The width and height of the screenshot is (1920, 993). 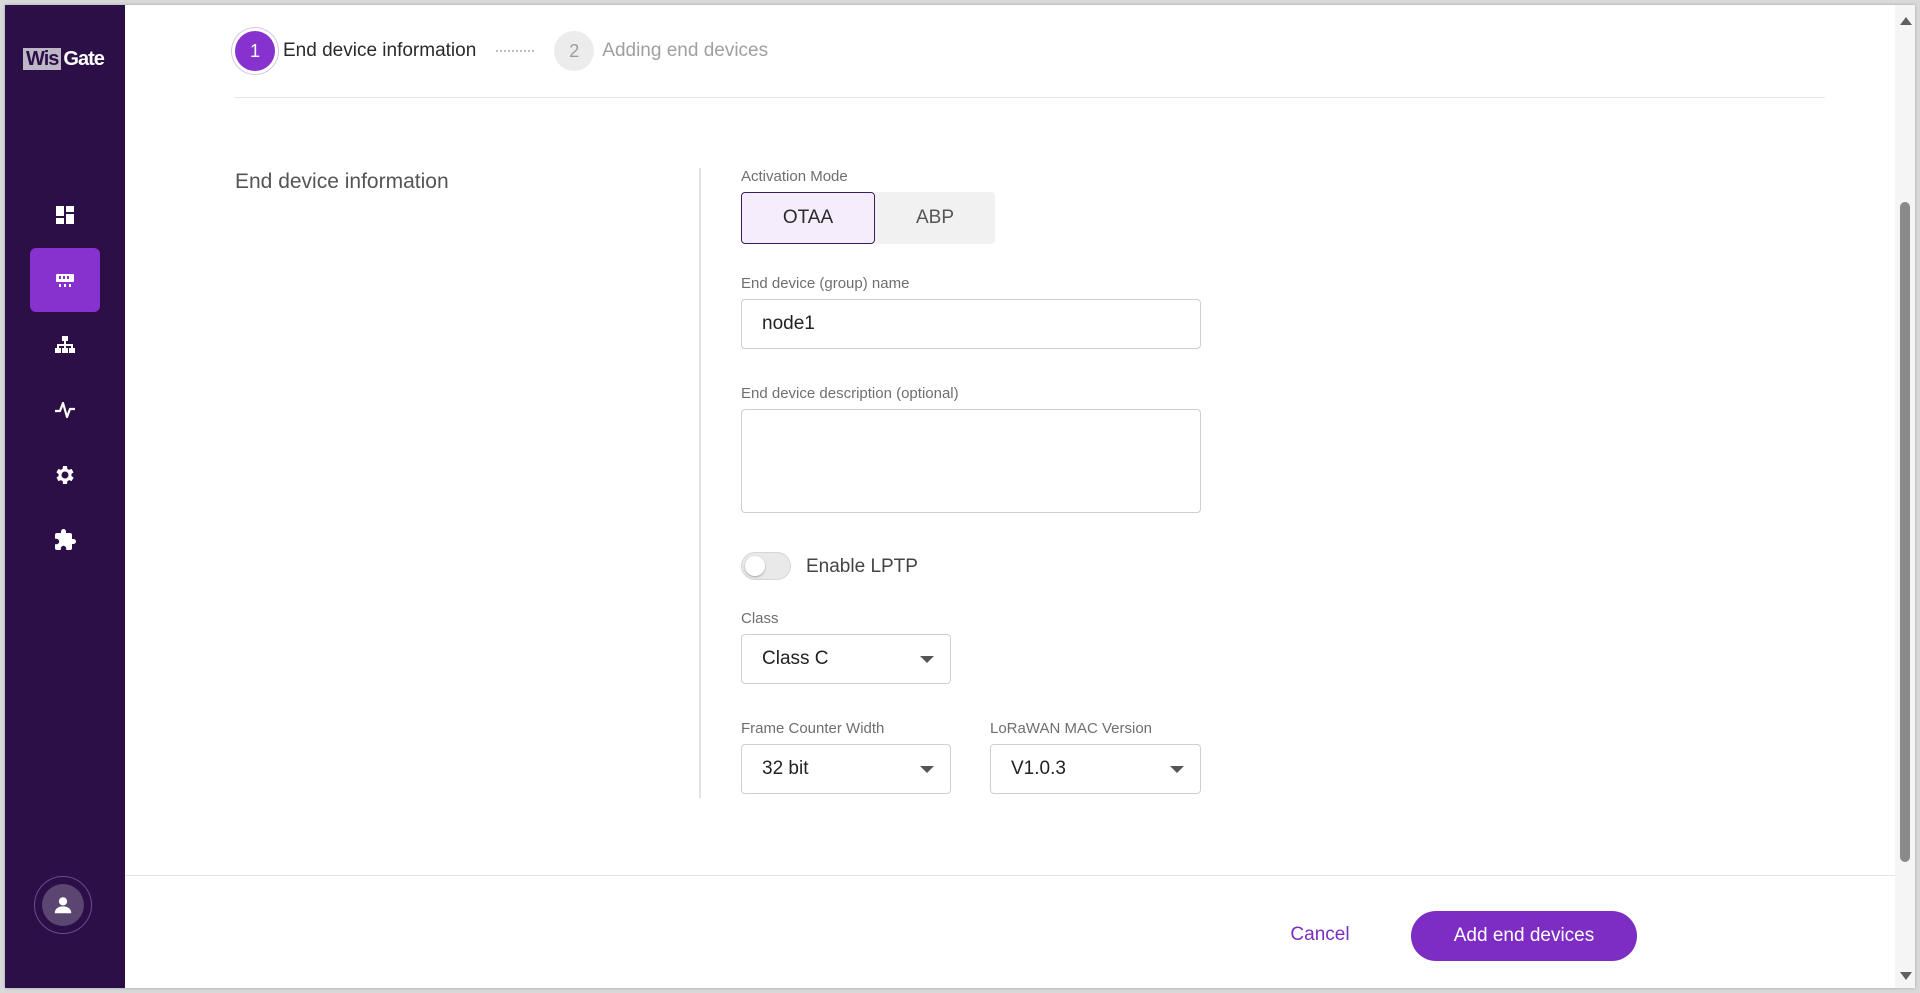 What do you see at coordinates (685, 50) in the screenshot?
I see `step-2-label: Adding end devices` at bounding box center [685, 50].